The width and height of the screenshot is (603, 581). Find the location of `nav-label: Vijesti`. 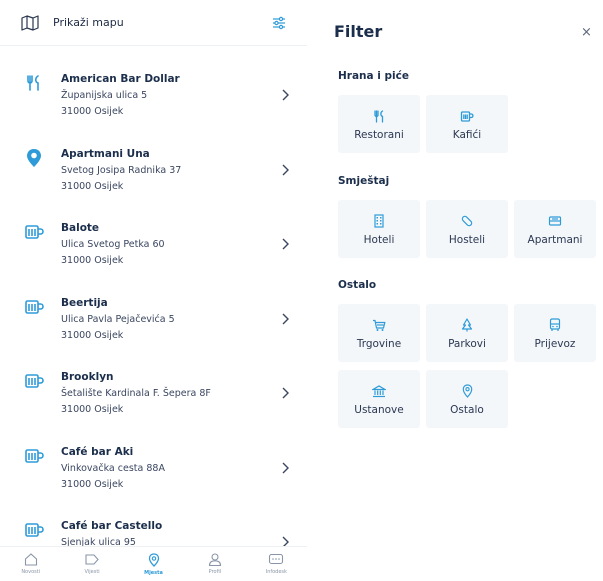

nav-label: Vijesti is located at coordinates (92, 572).